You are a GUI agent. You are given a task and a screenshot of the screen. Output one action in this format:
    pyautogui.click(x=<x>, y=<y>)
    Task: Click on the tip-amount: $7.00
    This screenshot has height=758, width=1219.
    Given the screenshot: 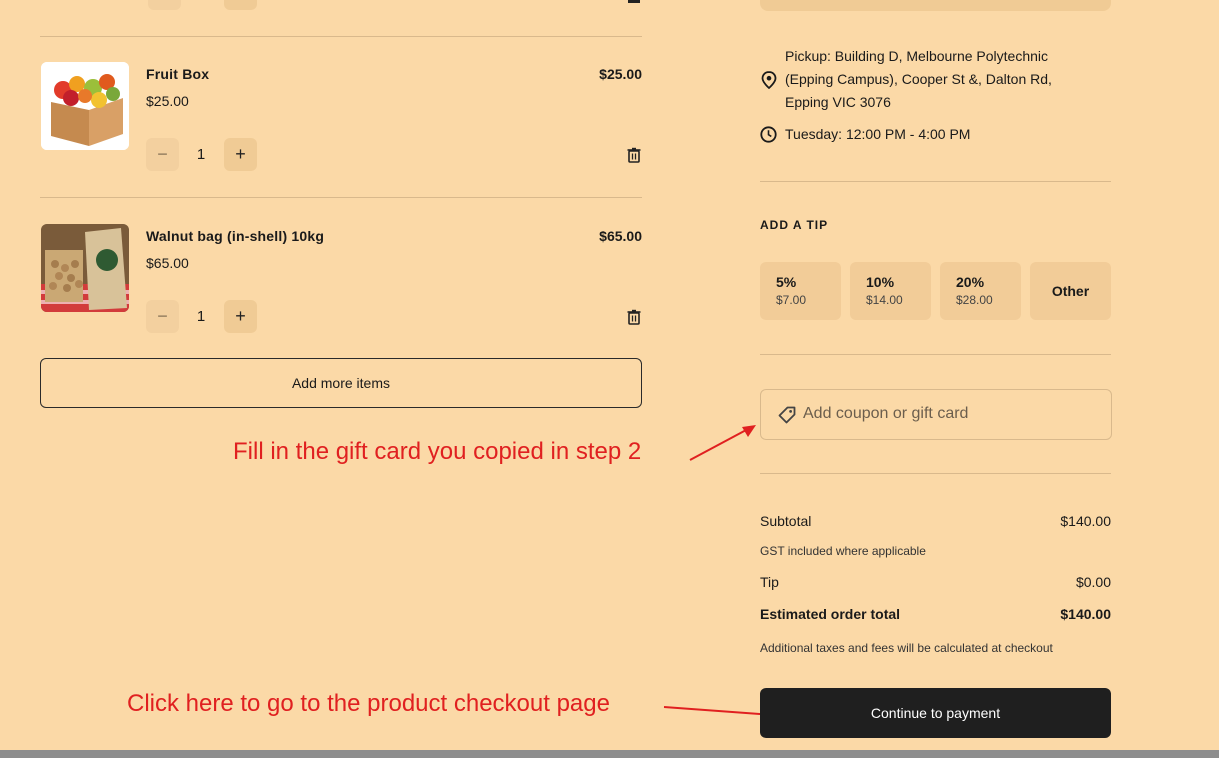 What is the action you would take?
    pyautogui.click(x=791, y=300)
    